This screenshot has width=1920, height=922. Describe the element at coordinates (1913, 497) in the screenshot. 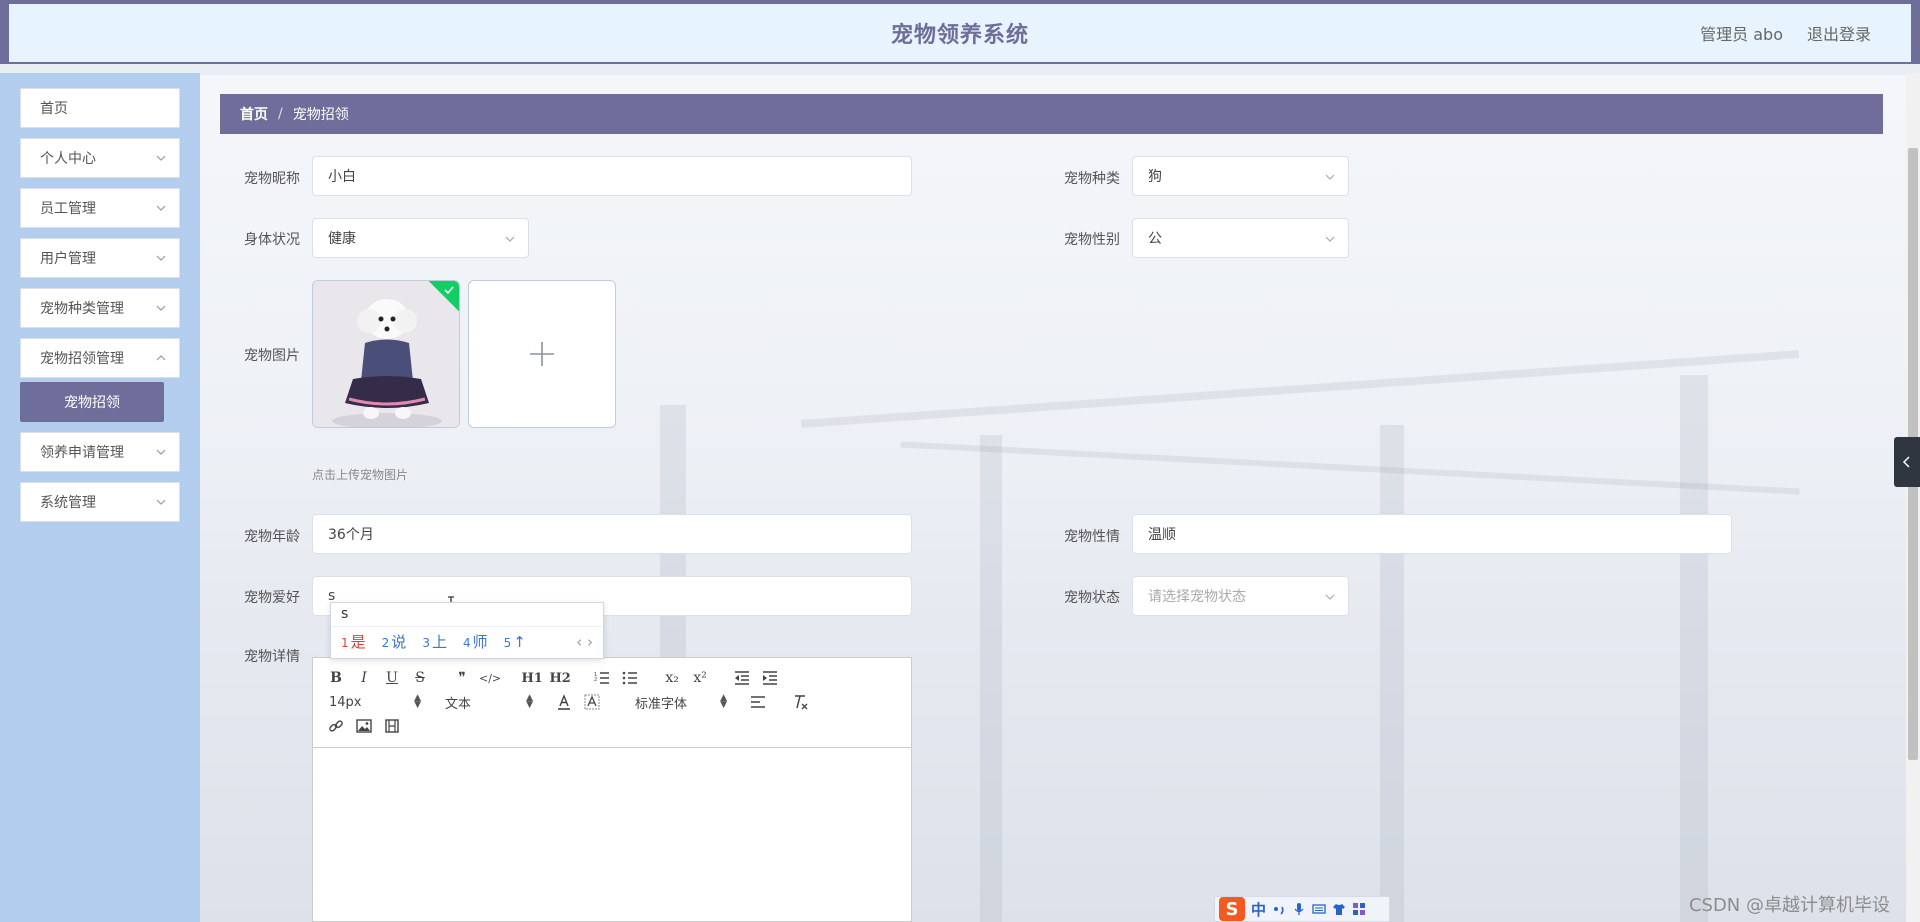

I see `page-scrollbar` at that location.